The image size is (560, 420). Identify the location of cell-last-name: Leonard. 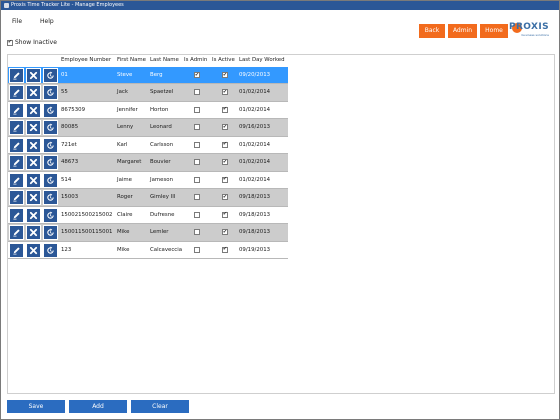
(161, 127).